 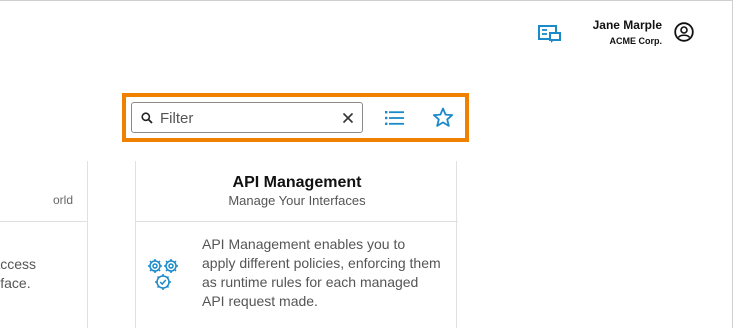 I want to click on search-input, so click(x=245, y=118).